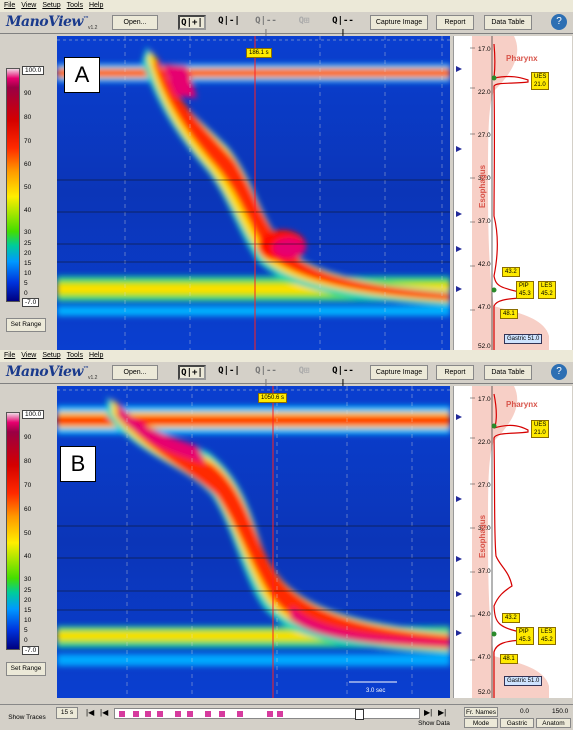 Image resolution: width=573 pixels, height=730 pixels. I want to click on time-cursor-label: 1050.6 s, so click(273, 398).